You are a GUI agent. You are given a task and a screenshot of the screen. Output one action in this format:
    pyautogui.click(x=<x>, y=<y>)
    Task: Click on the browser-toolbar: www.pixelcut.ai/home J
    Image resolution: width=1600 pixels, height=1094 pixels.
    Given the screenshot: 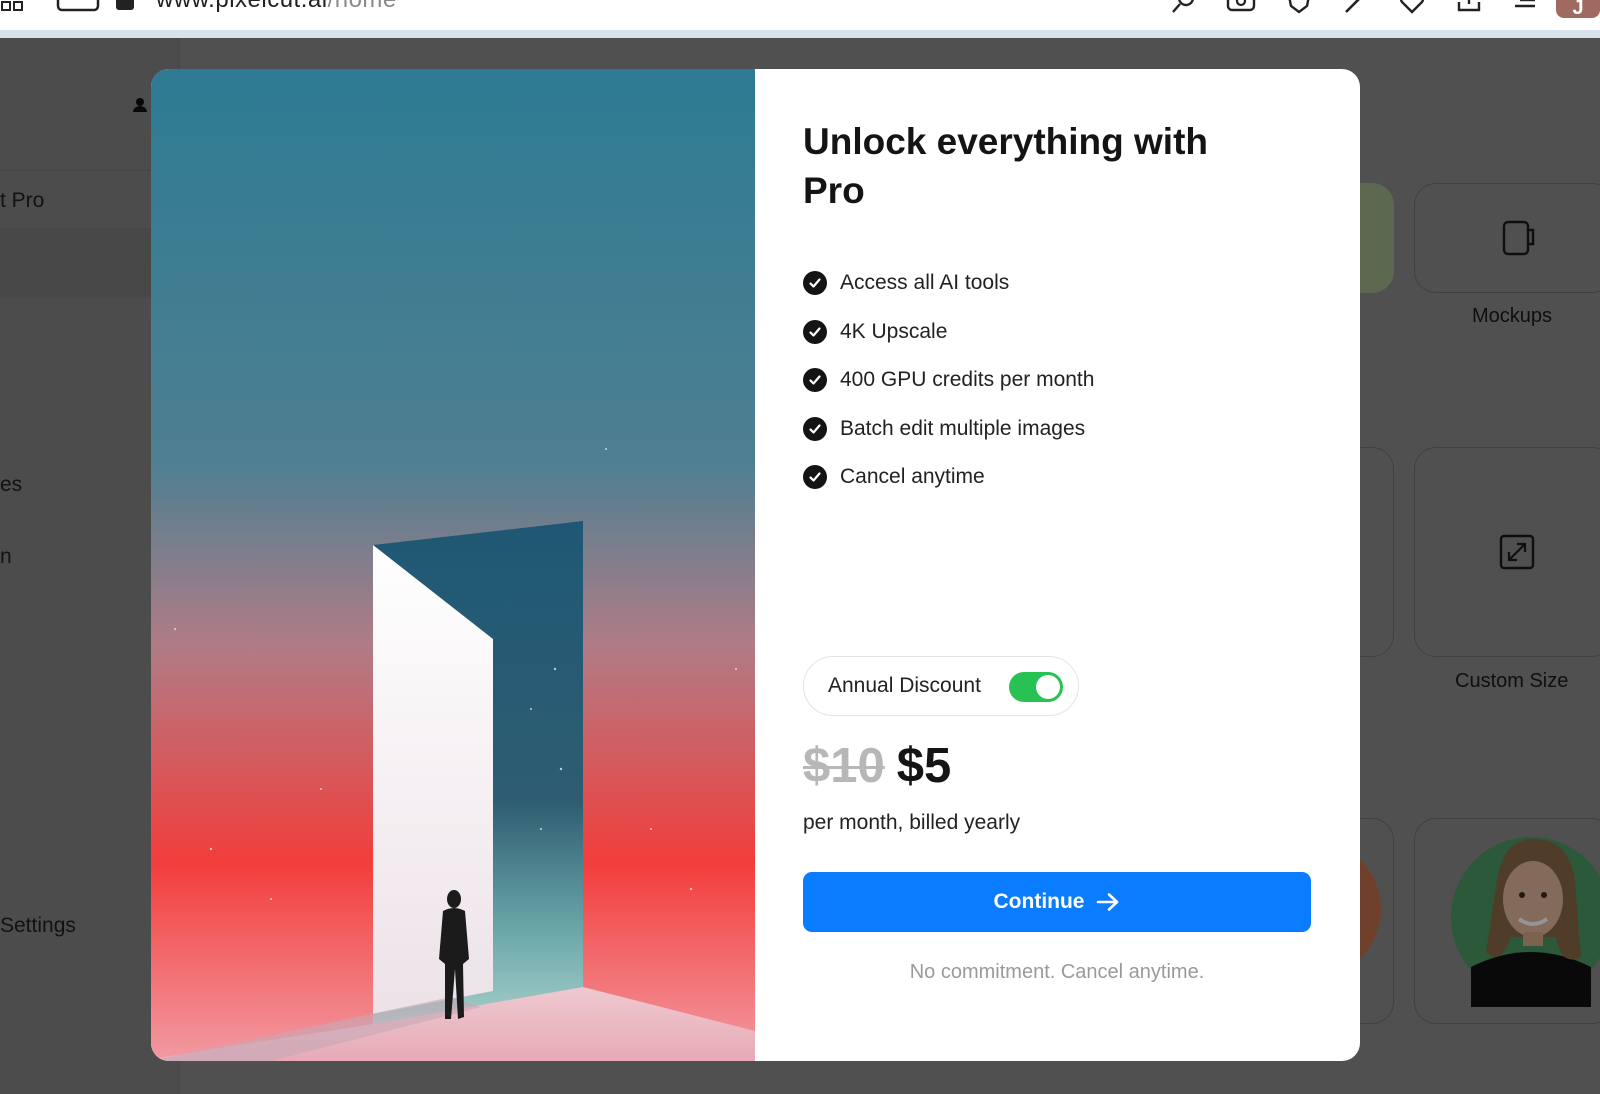 What is the action you would take?
    pyautogui.click(x=800, y=15)
    